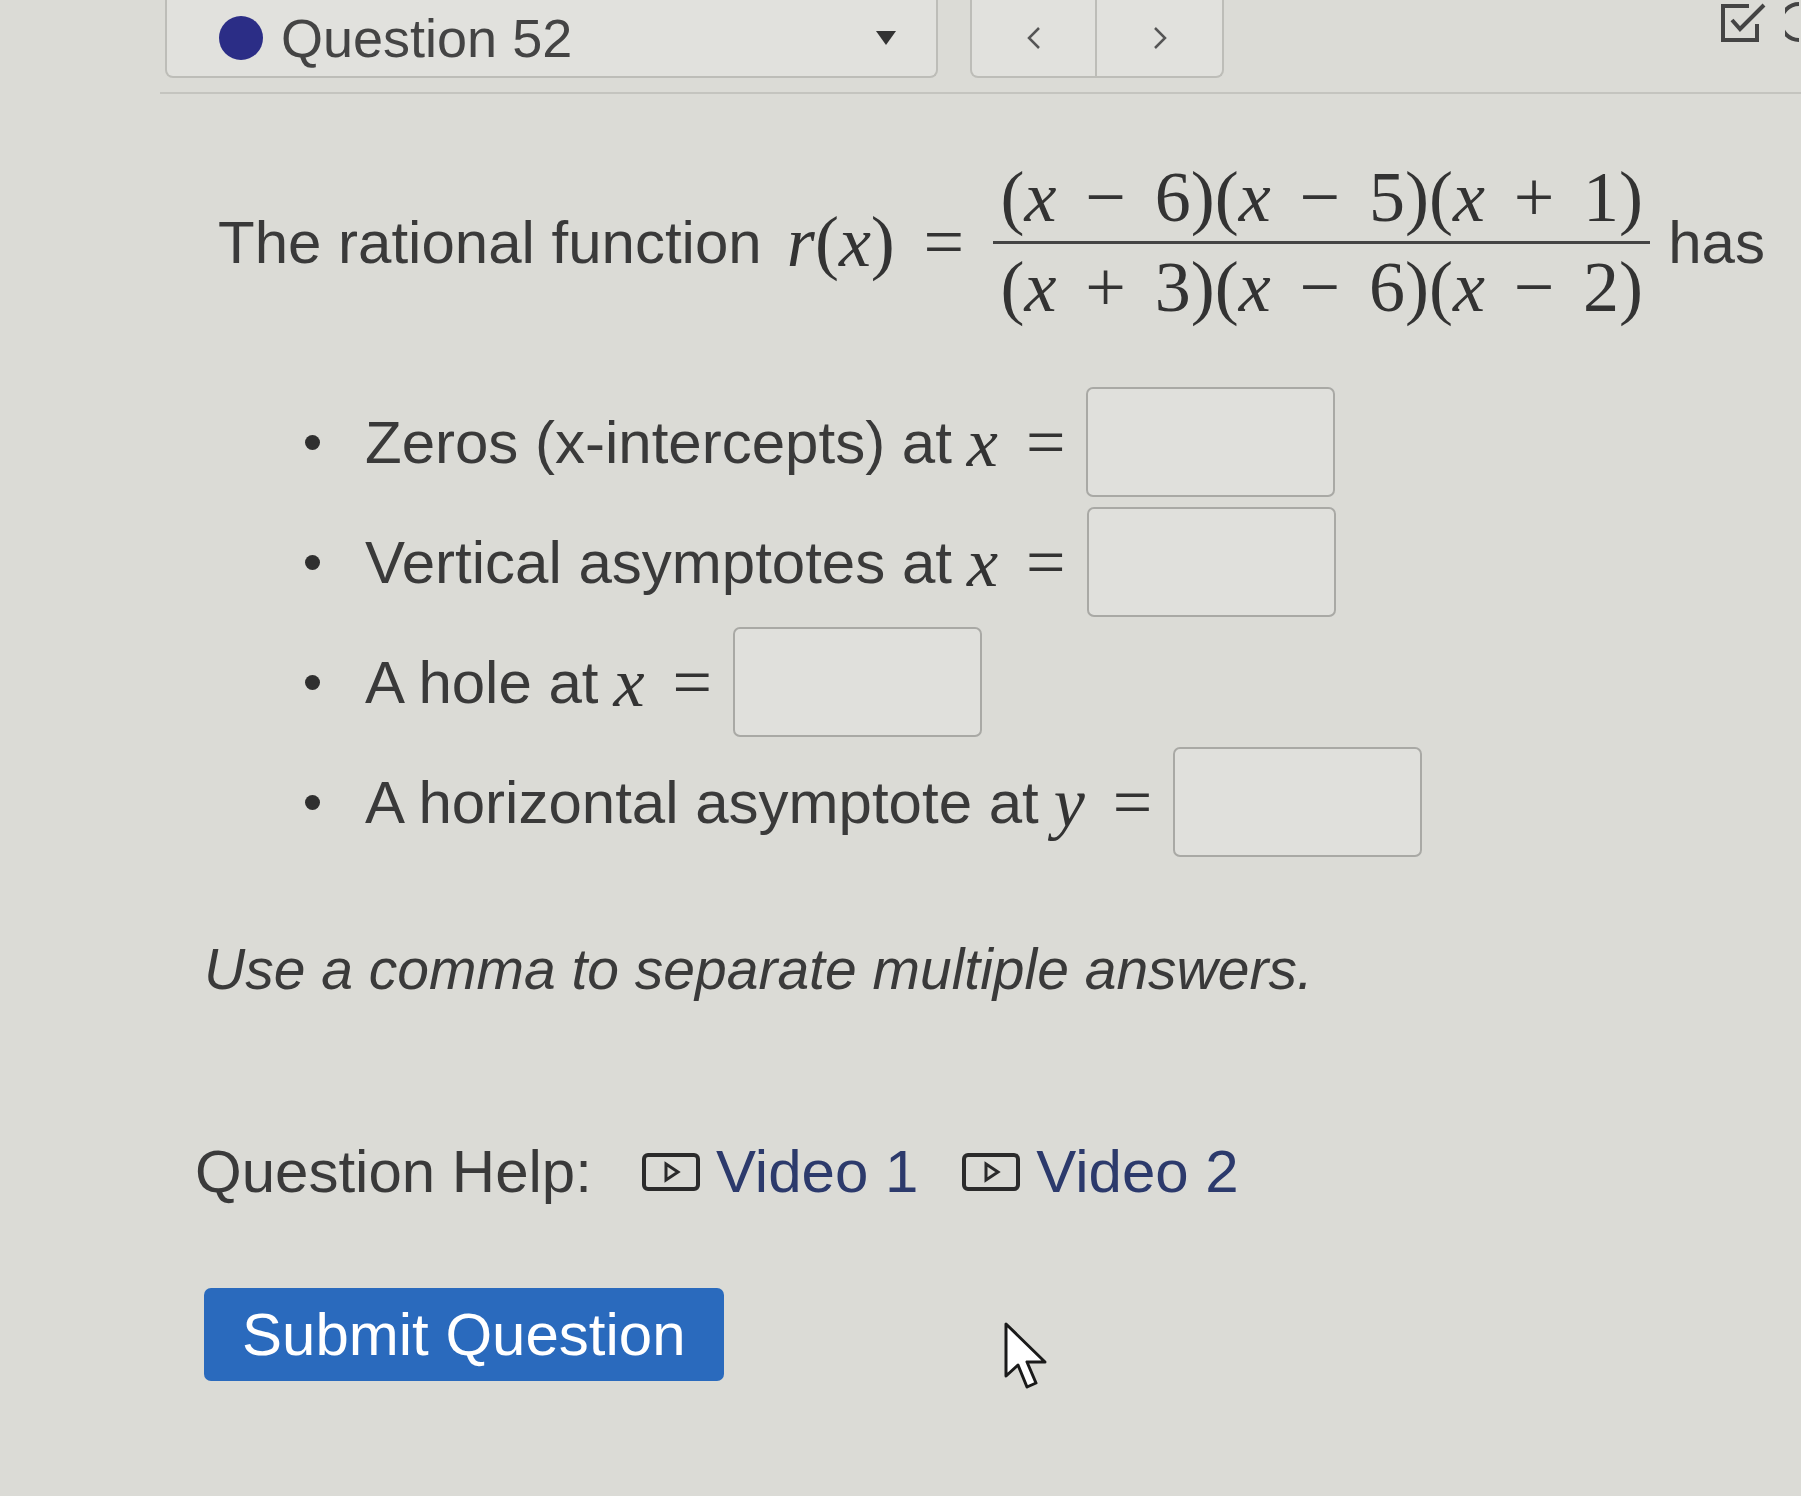 The width and height of the screenshot is (1801, 1496). I want to click on video-link: Video 2, so click(1100, 1171).